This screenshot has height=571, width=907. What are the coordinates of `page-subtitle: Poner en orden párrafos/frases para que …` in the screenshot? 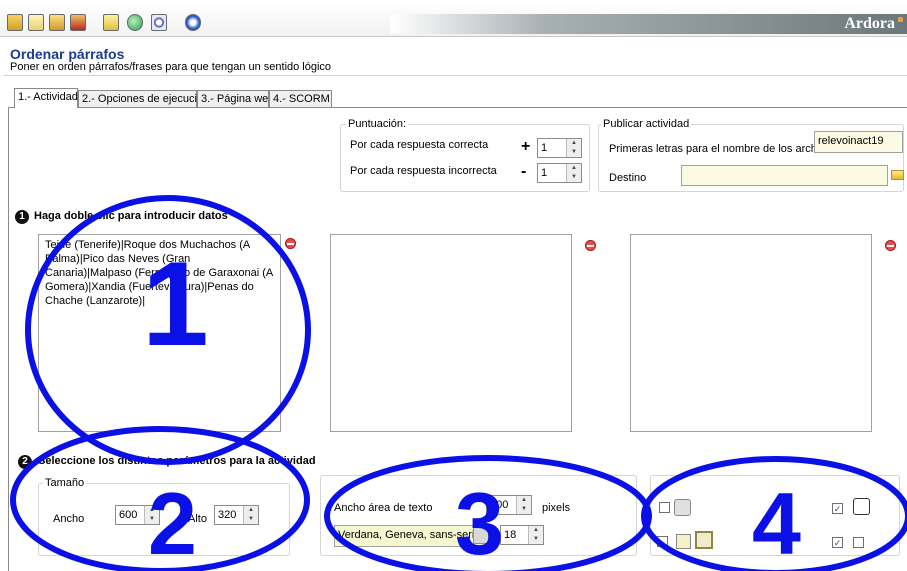 It's located at (171, 67).